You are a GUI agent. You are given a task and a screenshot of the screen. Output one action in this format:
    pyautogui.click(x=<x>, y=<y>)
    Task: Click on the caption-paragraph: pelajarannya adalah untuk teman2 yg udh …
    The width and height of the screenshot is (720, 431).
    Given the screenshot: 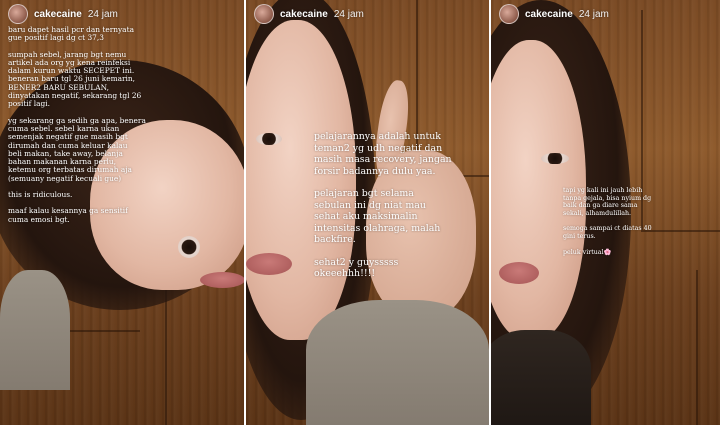 What is the action you would take?
    pyautogui.click(x=383, y=154)
    